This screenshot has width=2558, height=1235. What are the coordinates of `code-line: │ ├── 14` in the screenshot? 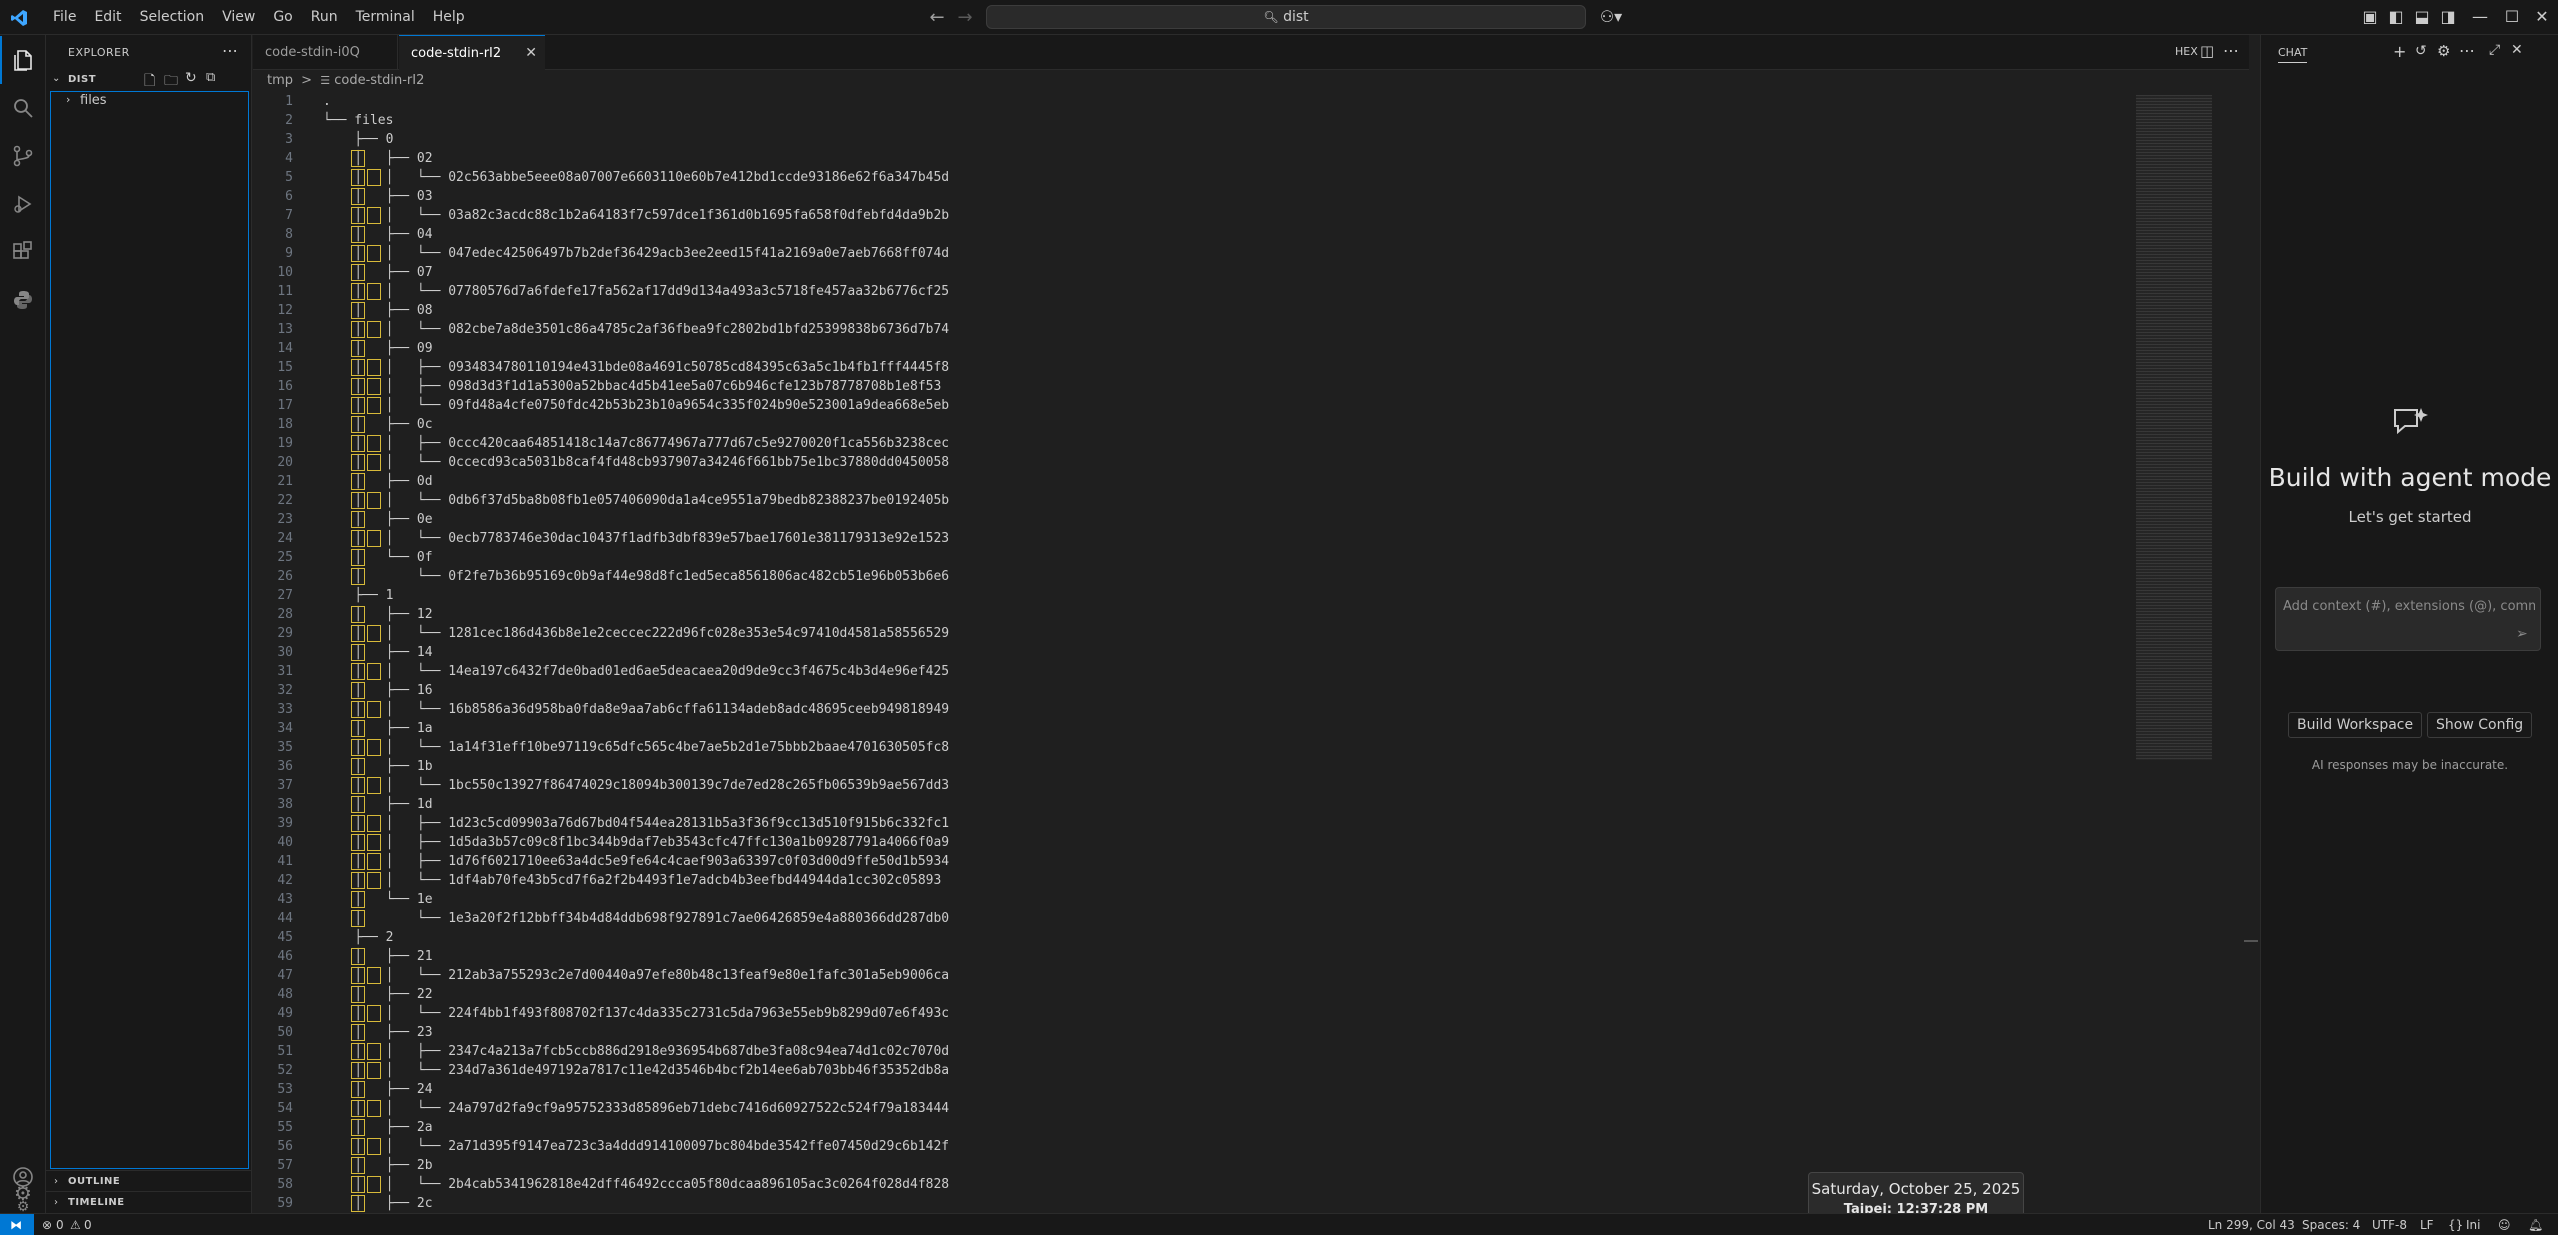 It's located at (636, 652).